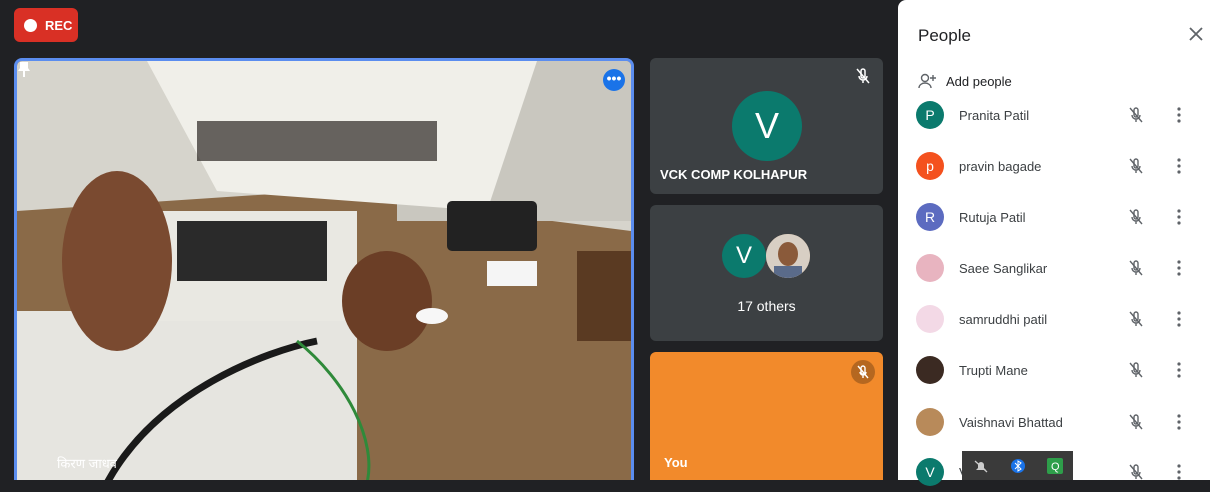 The height and width of the screenshot is (492, 1210). I want to click on participant-name: Vaishnavi Bhattad, so click(1011, 422).